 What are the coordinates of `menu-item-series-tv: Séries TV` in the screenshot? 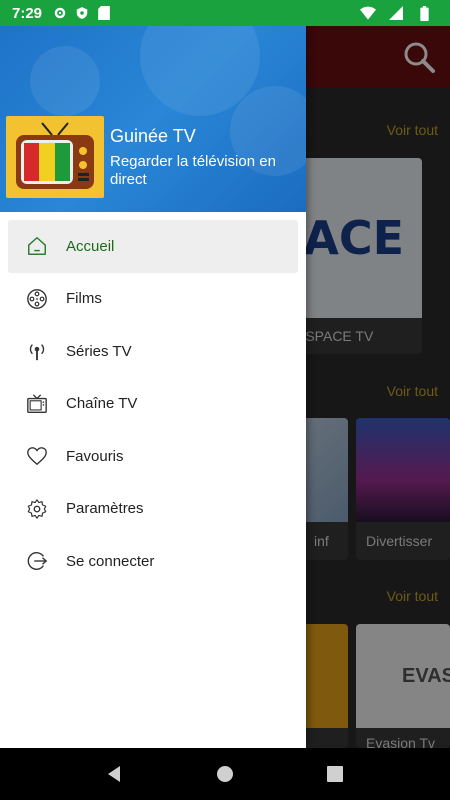 It's located at (153, 351).